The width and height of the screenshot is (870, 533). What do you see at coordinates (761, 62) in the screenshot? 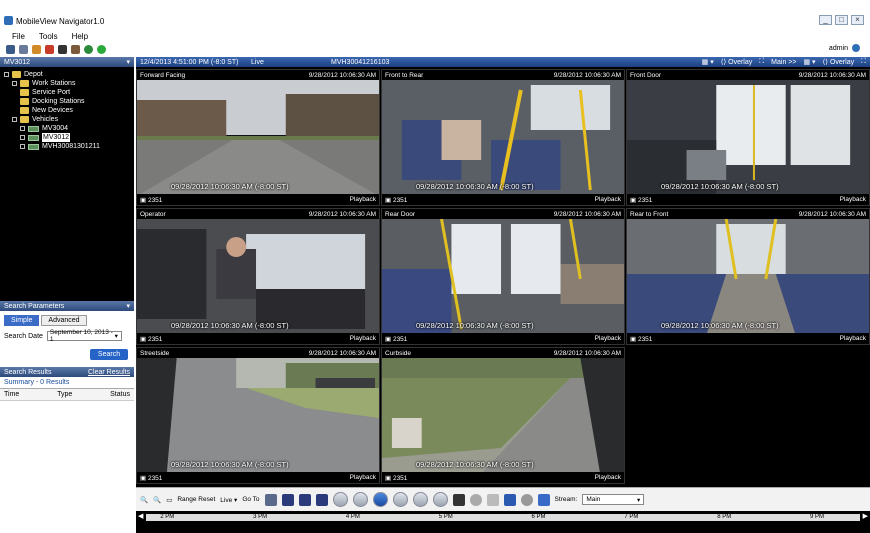
I see `fullscreen-icon: ⛶` at bounding box center [761, 62].